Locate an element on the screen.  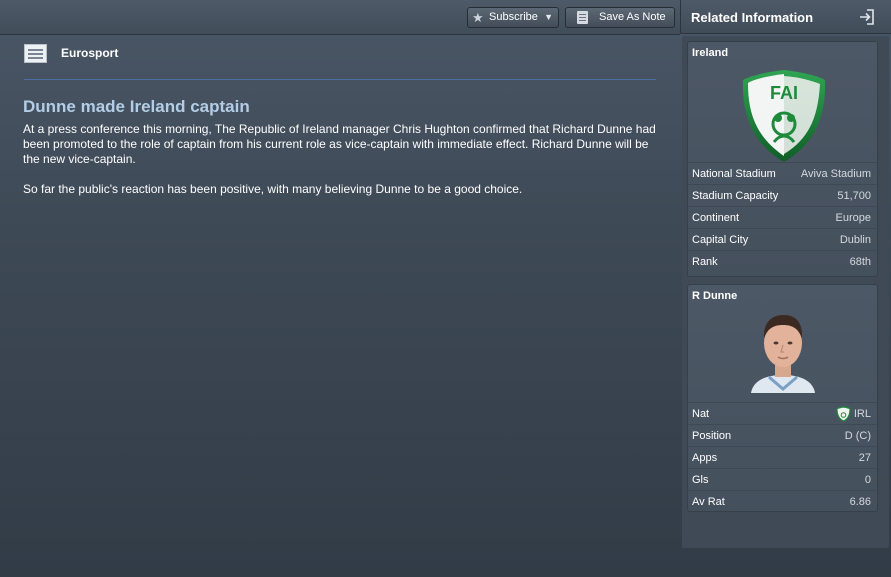
article-headline: Dunne made Ireland captain is located at coordinates (136, 106).